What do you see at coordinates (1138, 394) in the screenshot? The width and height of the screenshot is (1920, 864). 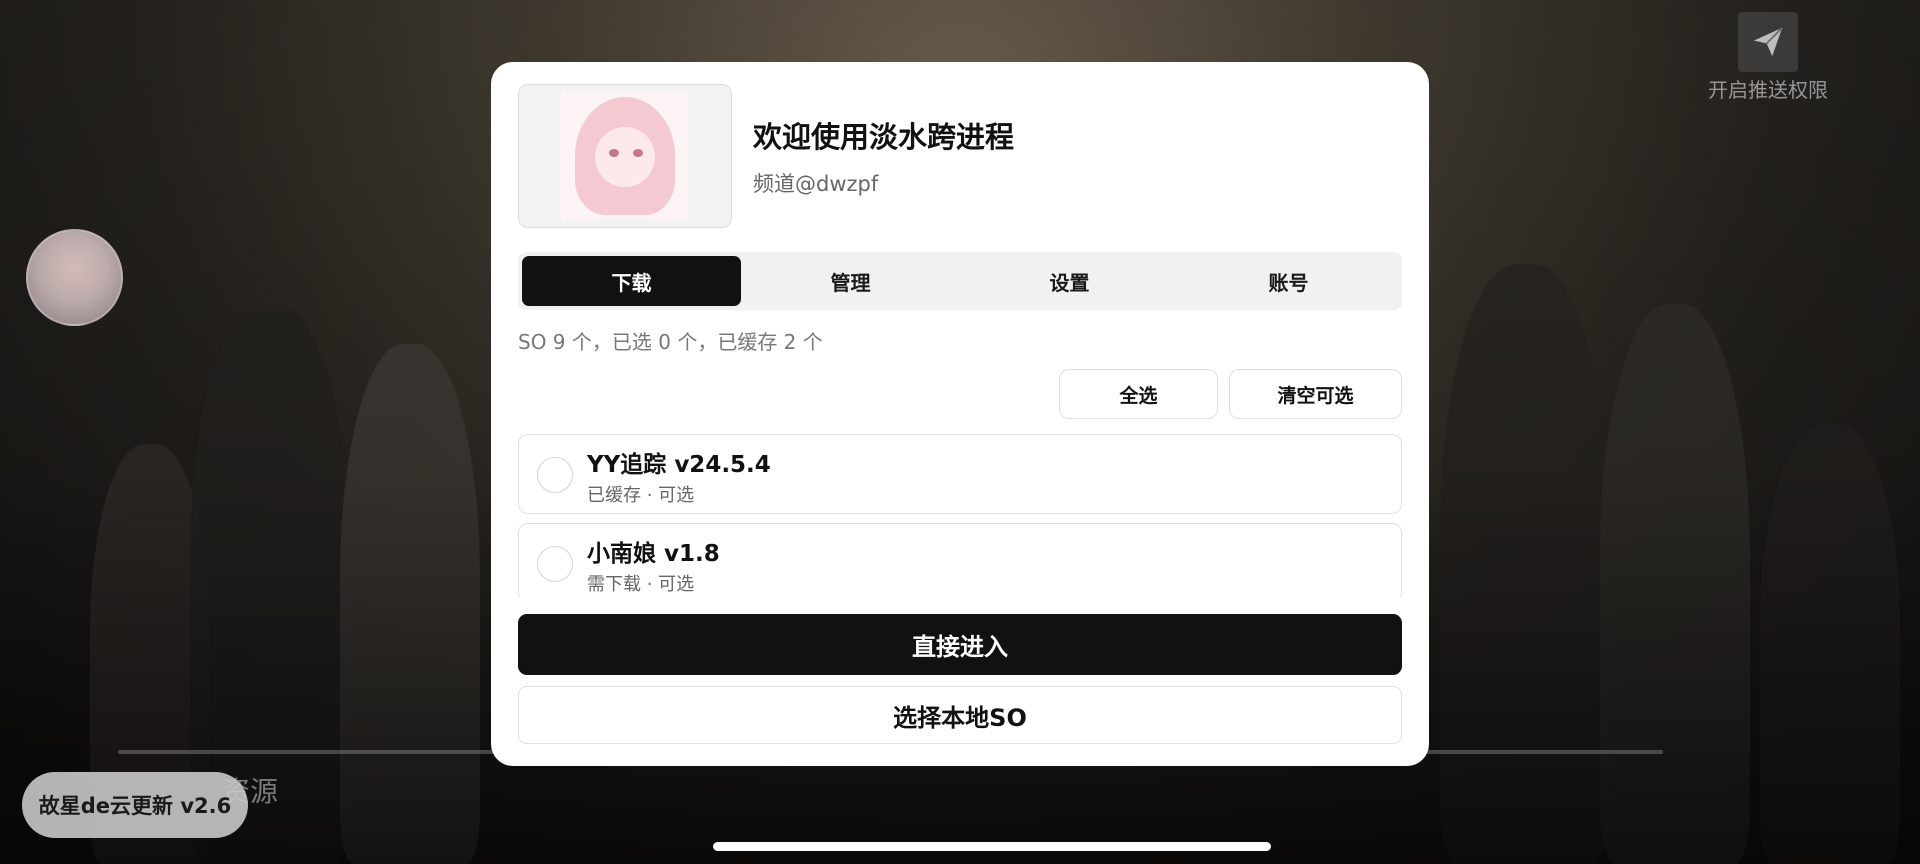 I see `select-all-button: 全选` at bounding box center [1138, 394].